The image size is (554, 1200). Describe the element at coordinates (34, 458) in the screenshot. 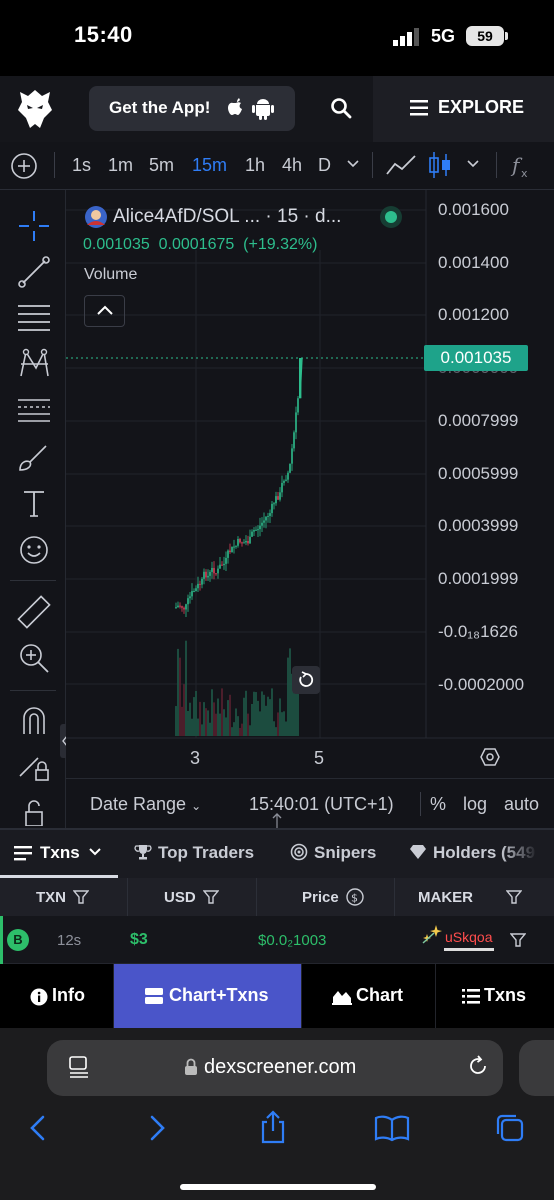

I see `brush-icon` at that location.